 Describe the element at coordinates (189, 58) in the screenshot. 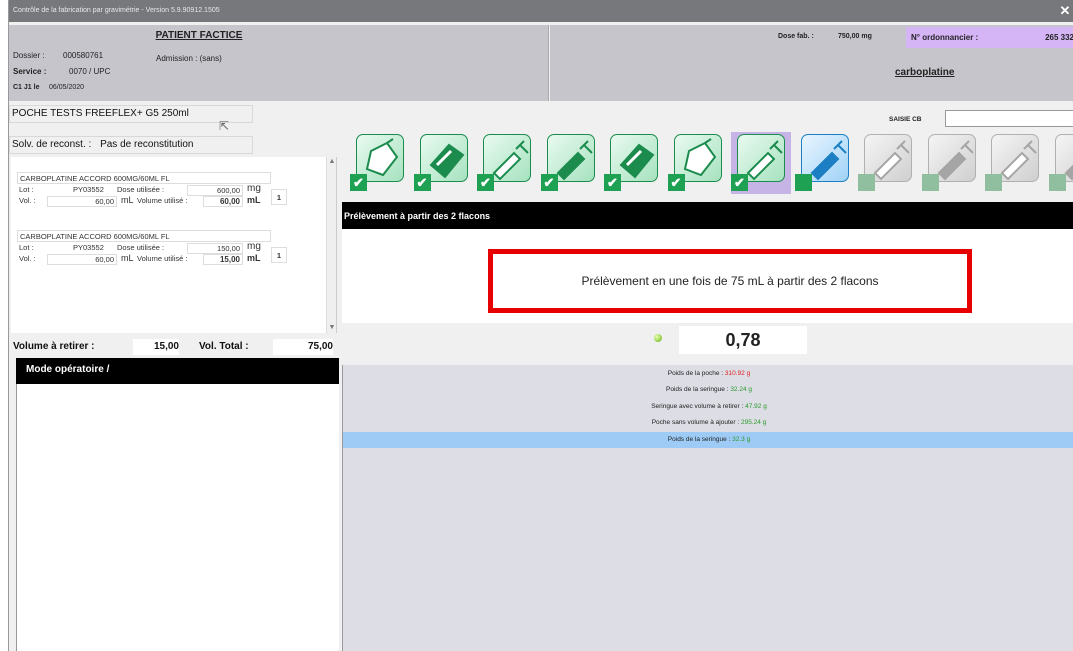

I see `admission-text: Admission : (sans)` at that location.